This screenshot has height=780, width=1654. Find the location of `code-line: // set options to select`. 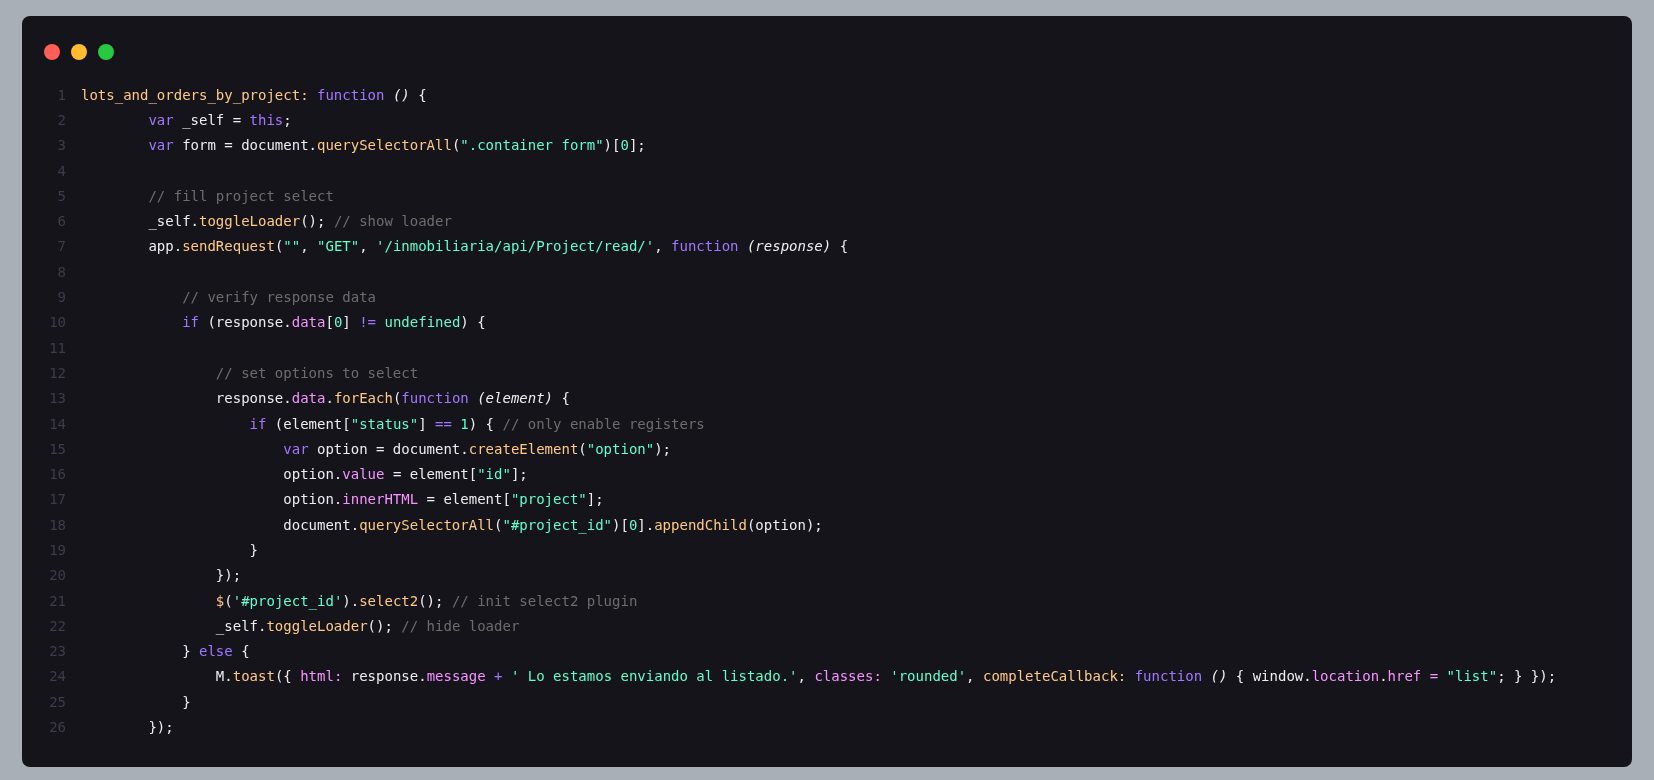

code-line: // set options to select is located at coordinates (316, 372).